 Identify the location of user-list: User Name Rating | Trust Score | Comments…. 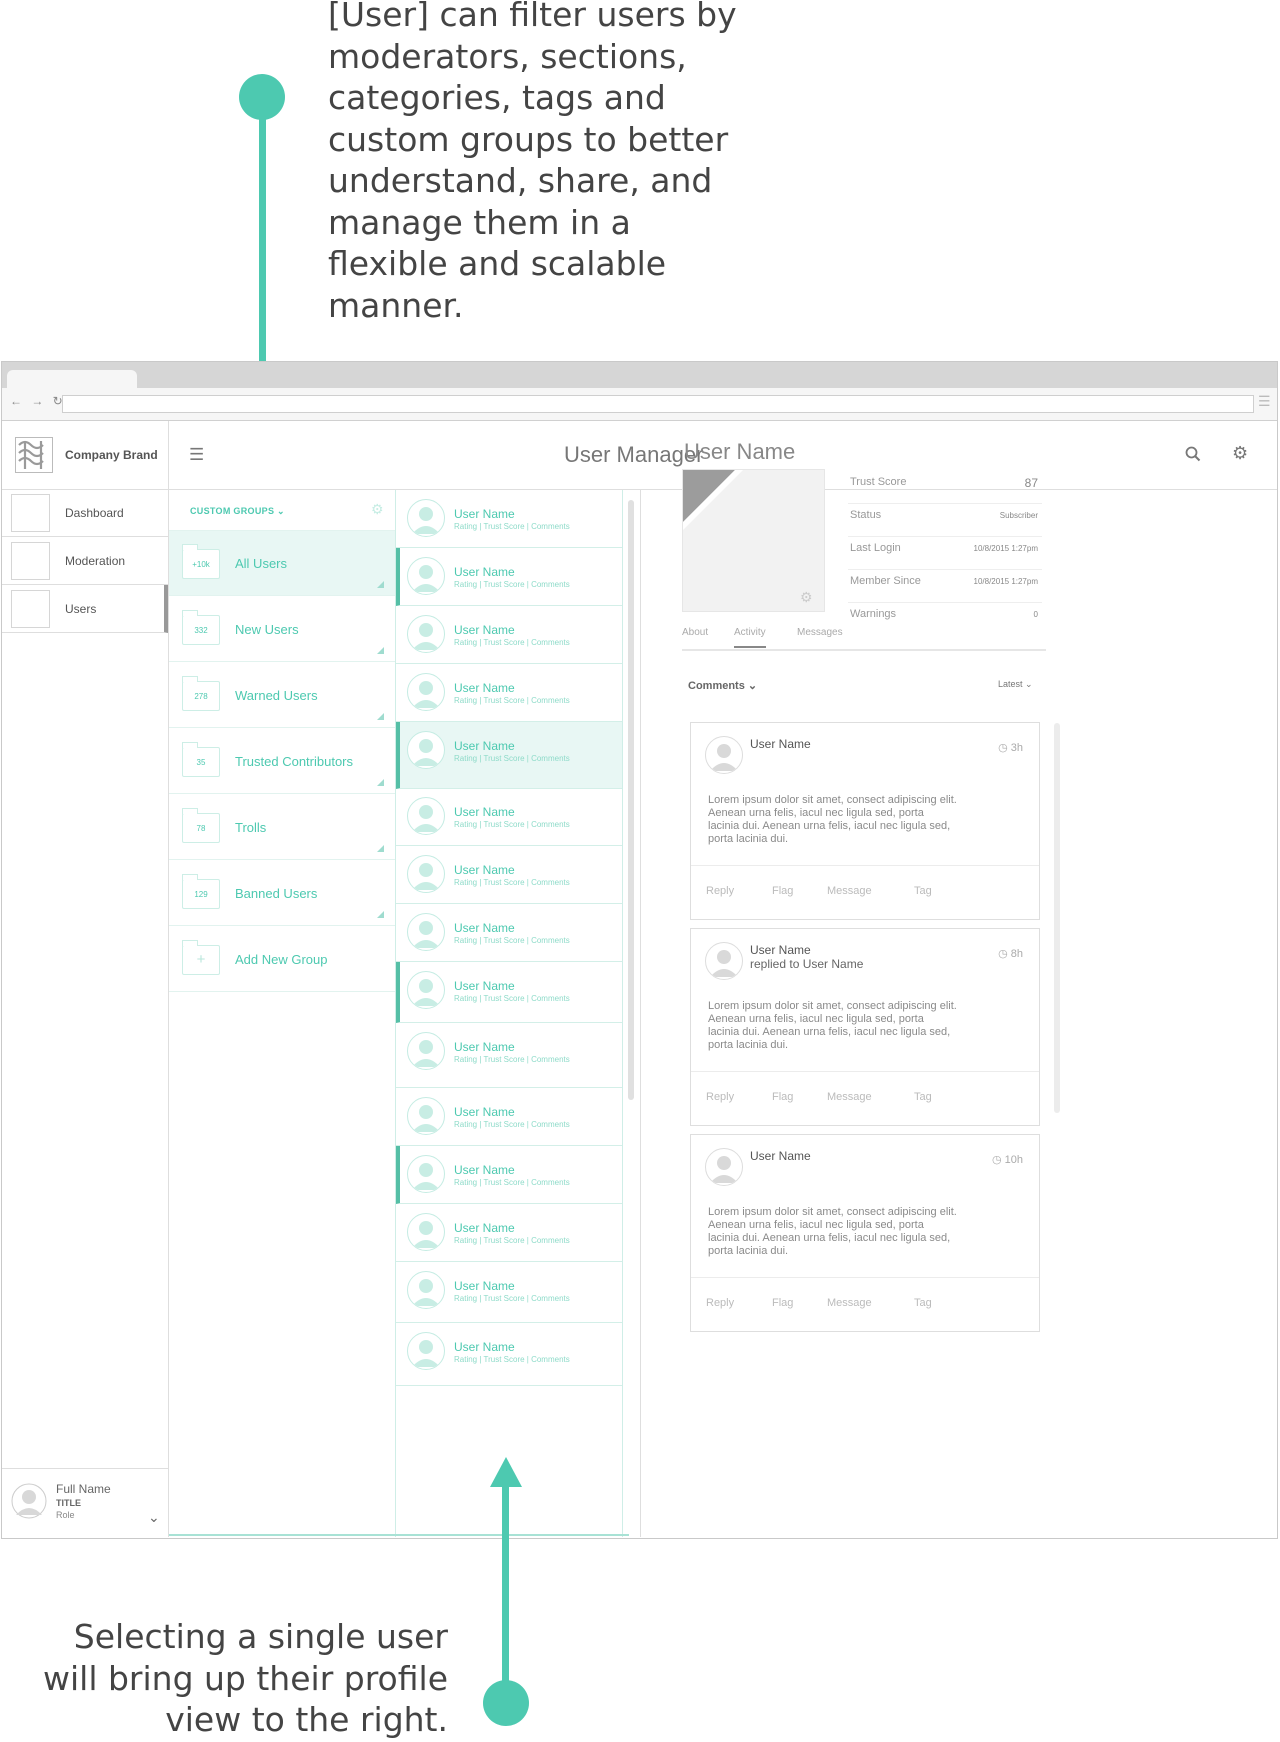
(509, 1013).